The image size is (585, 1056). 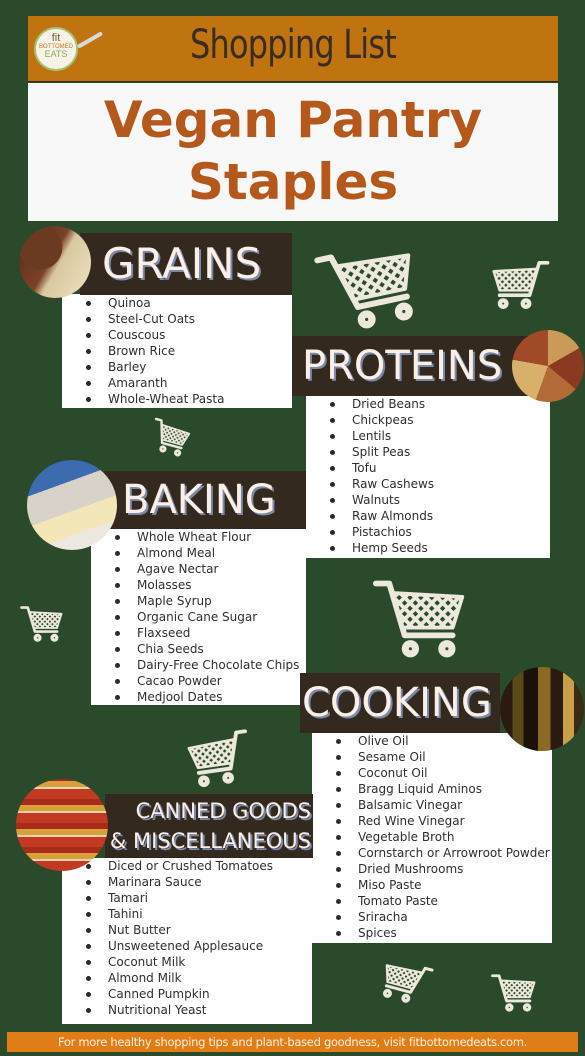 I want to click on list-item: Coconut Milk, so click(x=187, y=962).